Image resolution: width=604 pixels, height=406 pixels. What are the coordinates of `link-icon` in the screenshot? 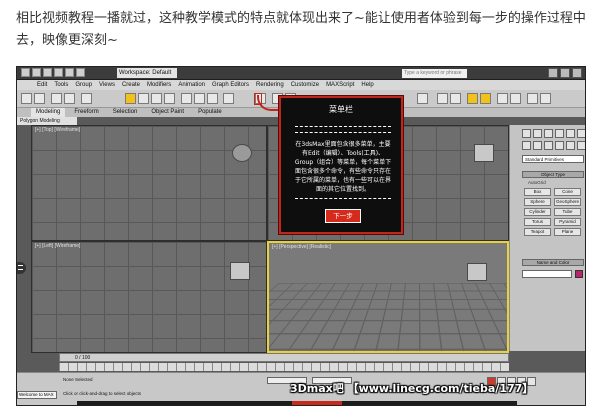 It's located at (56, 98).